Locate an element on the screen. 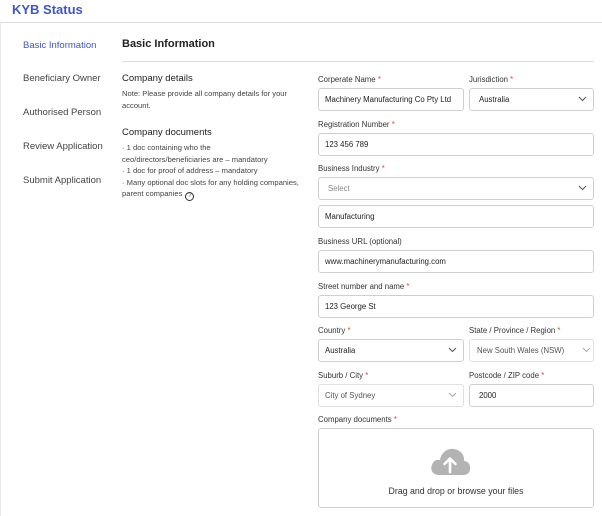 This screenshot has width=602, height=516. business-url-label: Business URL (optional) is located at coordinates (360, 241).